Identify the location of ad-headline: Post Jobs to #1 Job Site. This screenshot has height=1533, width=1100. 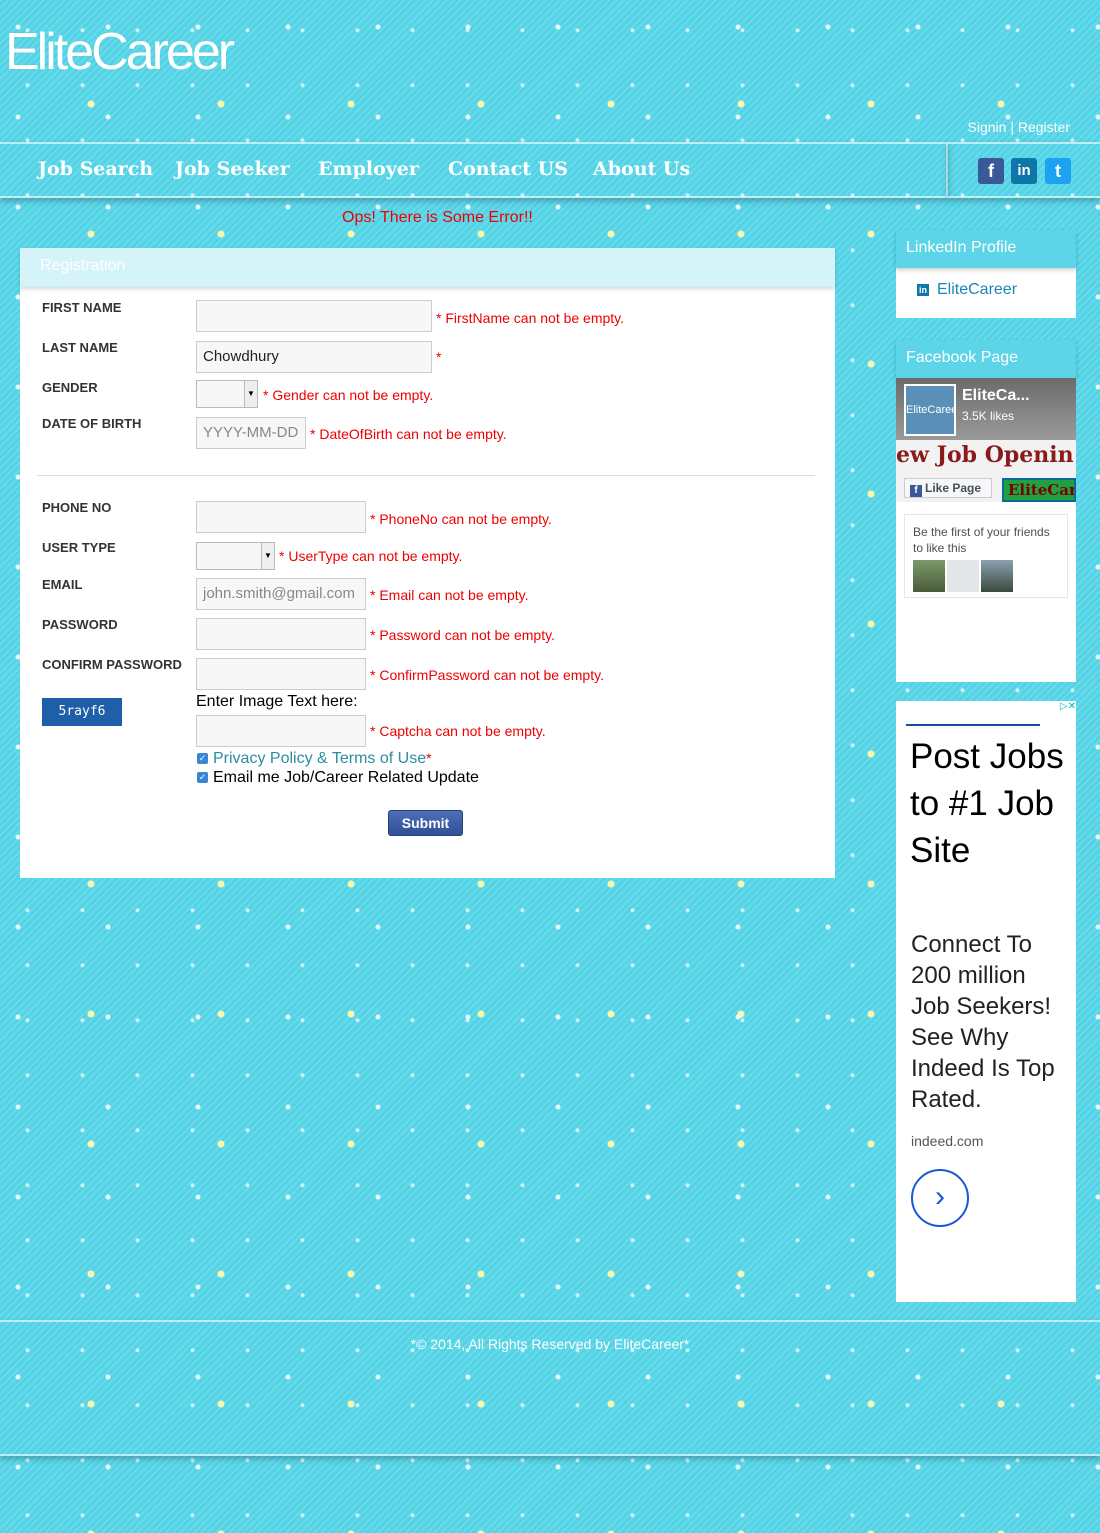
(990, 803).